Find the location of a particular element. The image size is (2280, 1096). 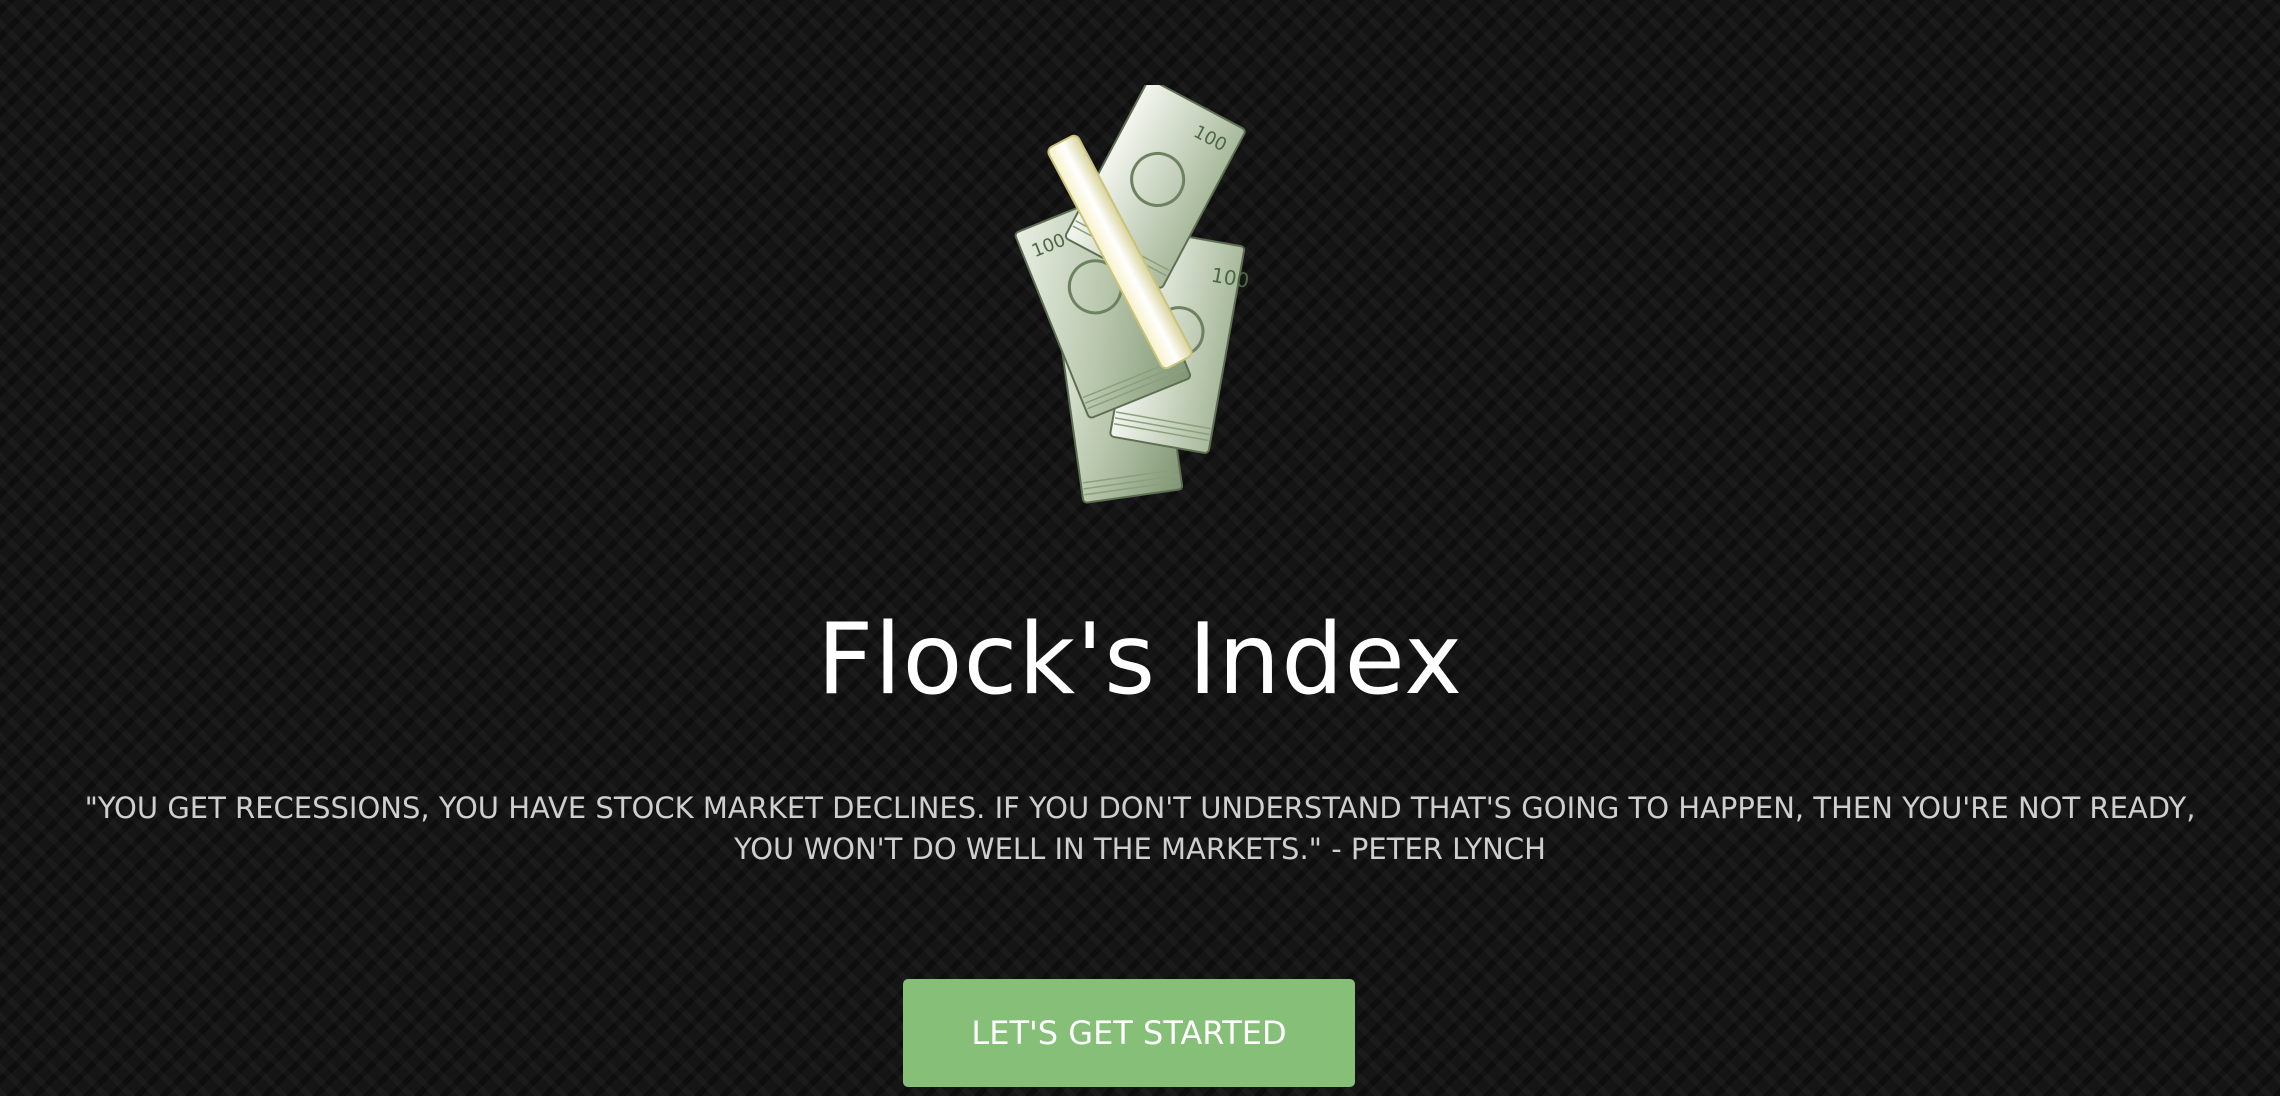

money-stack-icon: 100 100 100 is located at coordinates (1132, 294).